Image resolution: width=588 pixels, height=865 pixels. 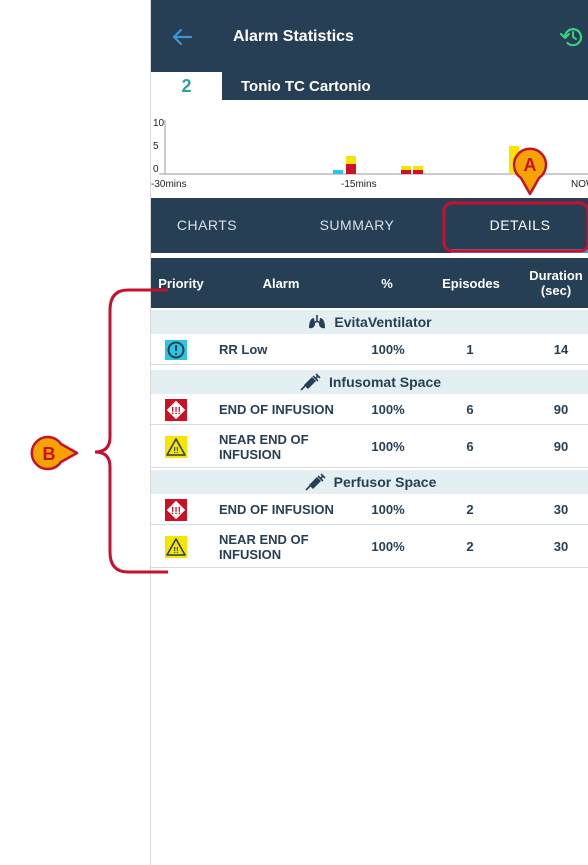 I want to click on history-icon, so click(x=572, y=37).